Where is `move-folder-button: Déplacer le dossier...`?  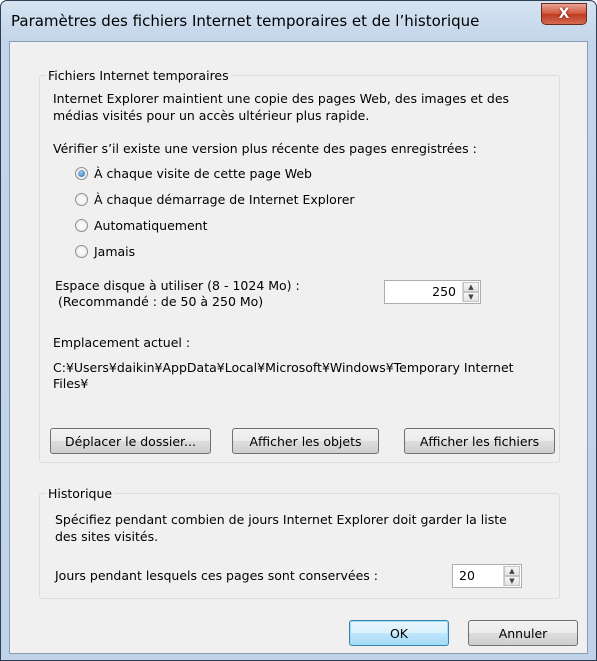 move-folder-button: Déplacer le dossier... is located at coordinates (130, 441).